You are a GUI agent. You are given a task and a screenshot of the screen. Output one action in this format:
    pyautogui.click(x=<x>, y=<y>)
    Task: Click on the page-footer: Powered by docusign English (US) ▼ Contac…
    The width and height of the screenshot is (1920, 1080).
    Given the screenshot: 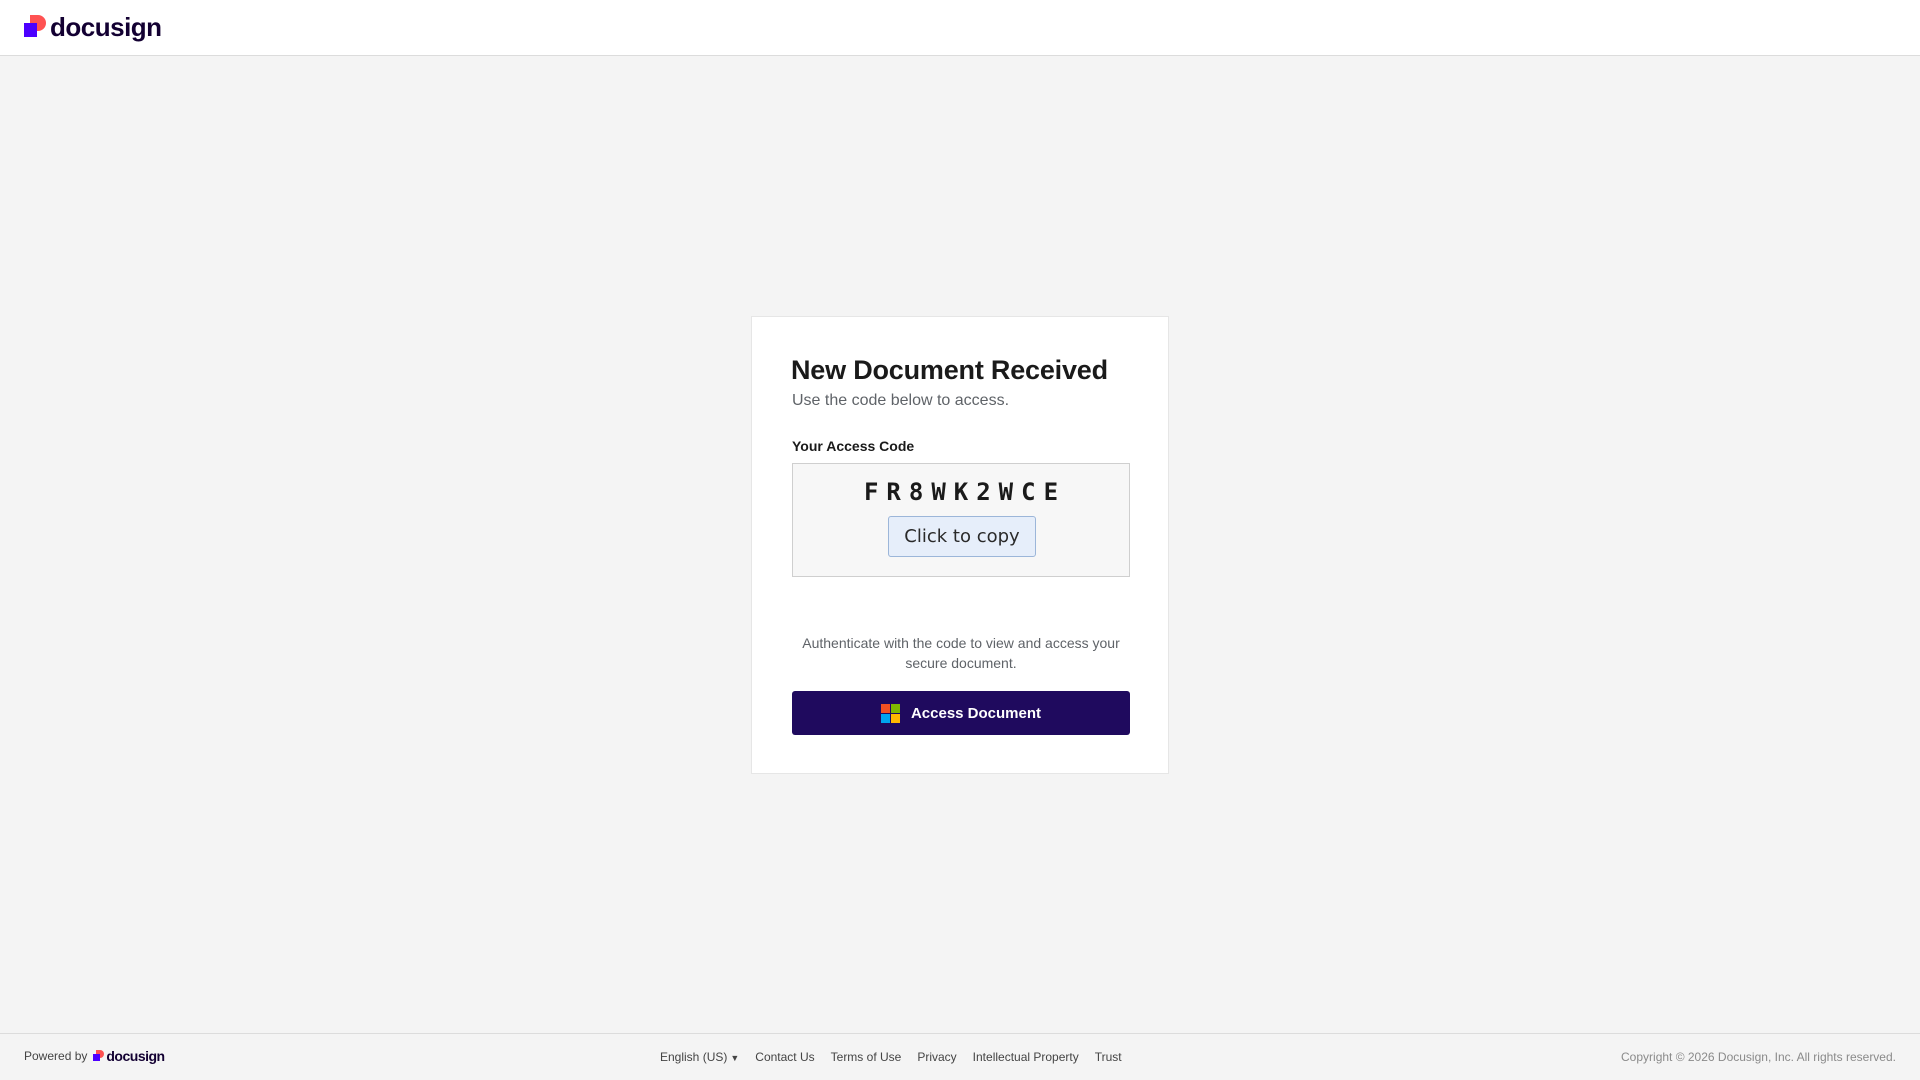 What is the action you would take?
    pyautogui.click(x=960, y=1056)
    